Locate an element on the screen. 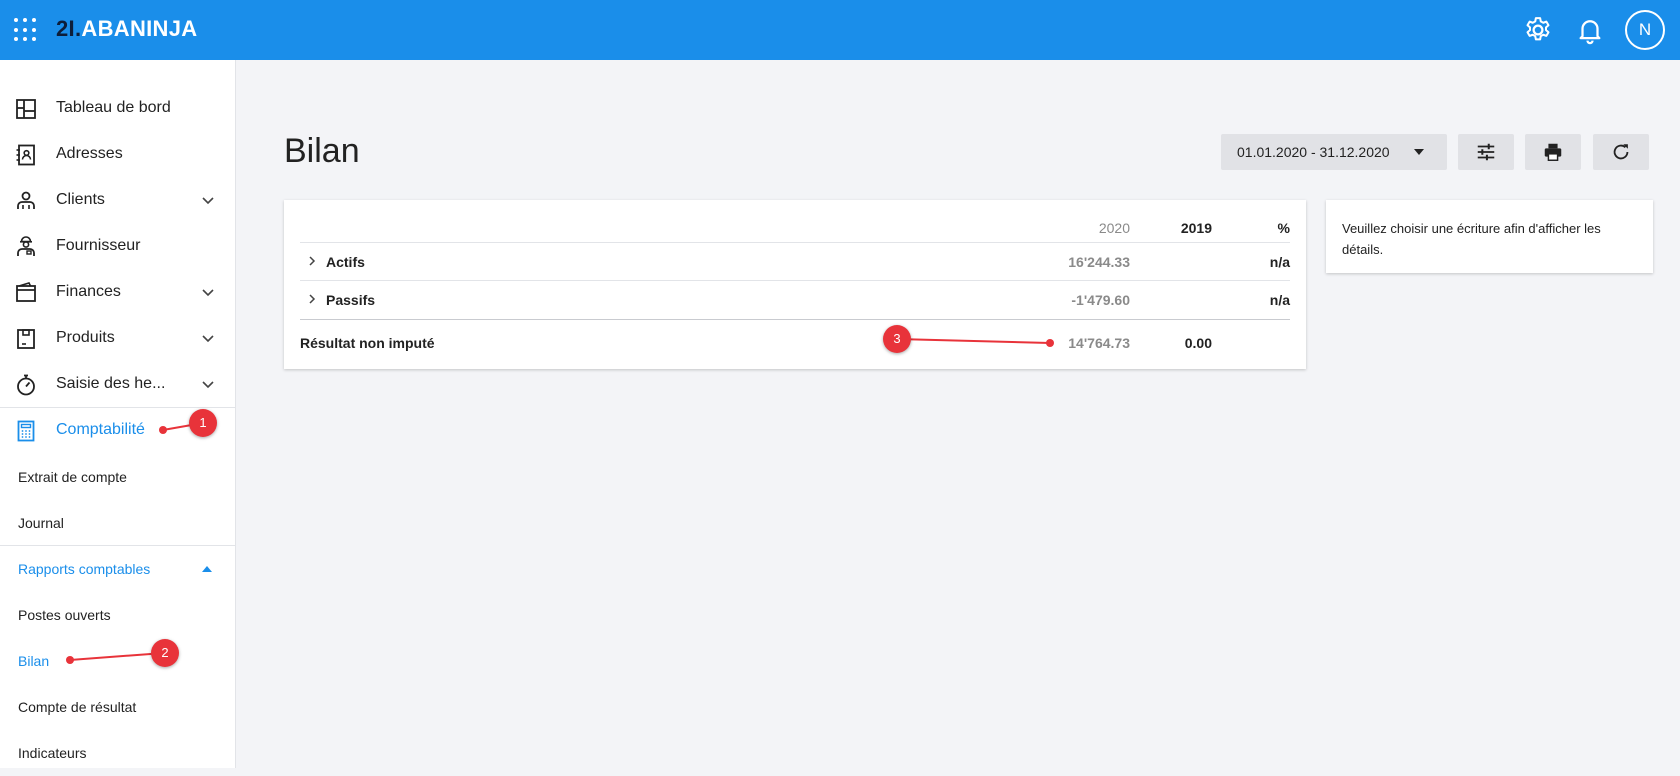  sidebar-subitem-journal: Journal is located at coordinates (117, 523).